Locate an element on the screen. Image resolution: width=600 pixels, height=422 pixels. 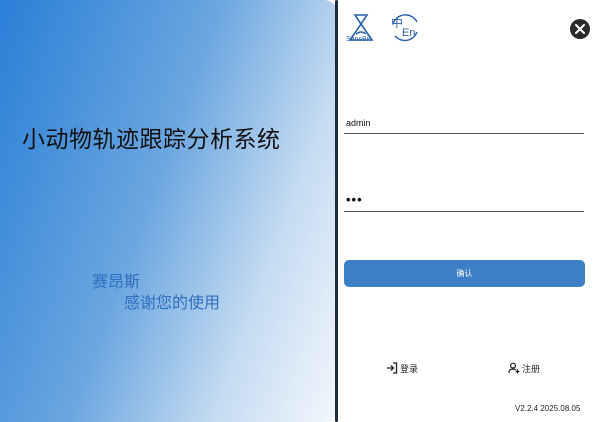
app-title: 小动物轨迹跟踪分析系统 is located at coordinates (151, 140).